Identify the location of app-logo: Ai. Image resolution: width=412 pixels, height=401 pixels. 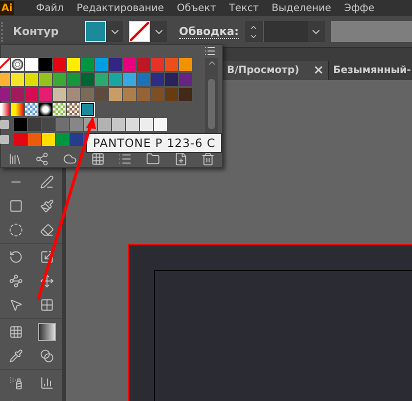
(7, 8).